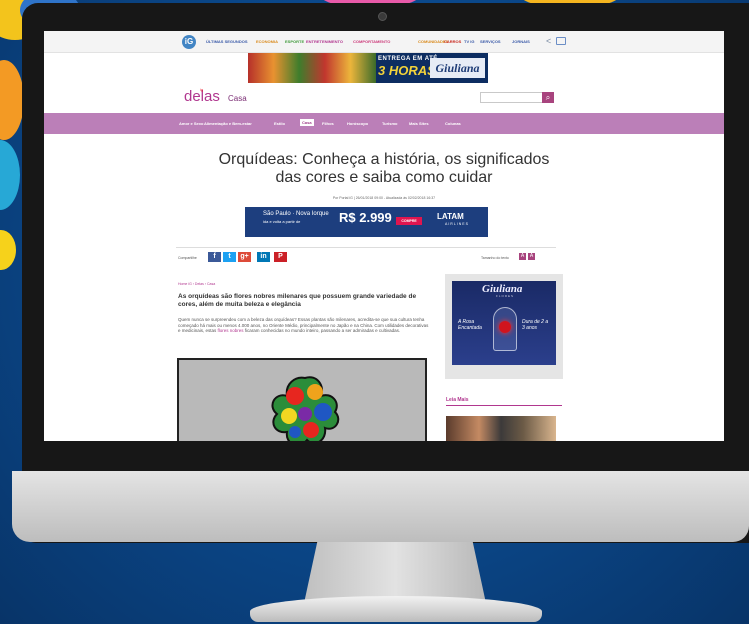 This screenshot has height=624, width=749. Describe the element at coordinates (371, 42) in the screenshot. I see `top-nav-item: COMPORTAMENTO` at that location.